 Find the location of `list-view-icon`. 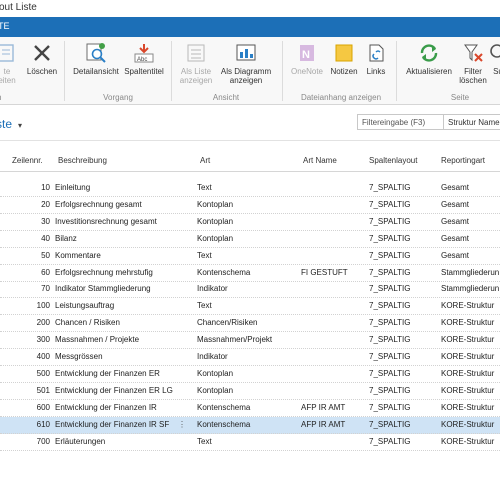

list-view-icon is located at coordinates (196, 53).